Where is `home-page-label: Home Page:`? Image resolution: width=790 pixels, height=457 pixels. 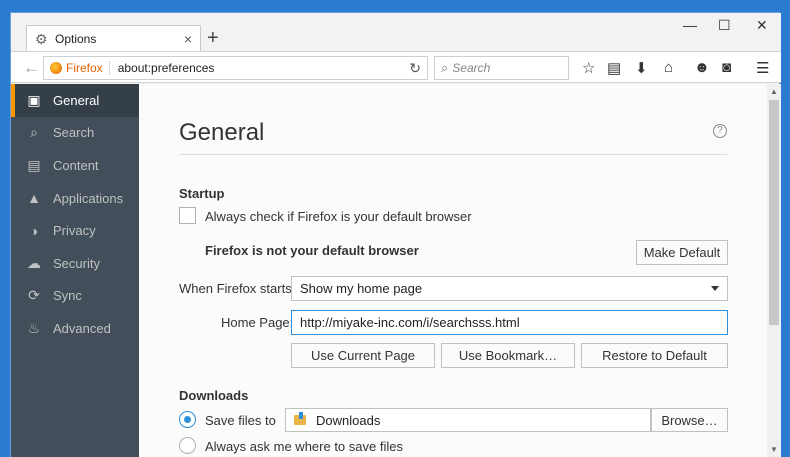
home-page-label: Home Page: is located at coordinates (257, 322).